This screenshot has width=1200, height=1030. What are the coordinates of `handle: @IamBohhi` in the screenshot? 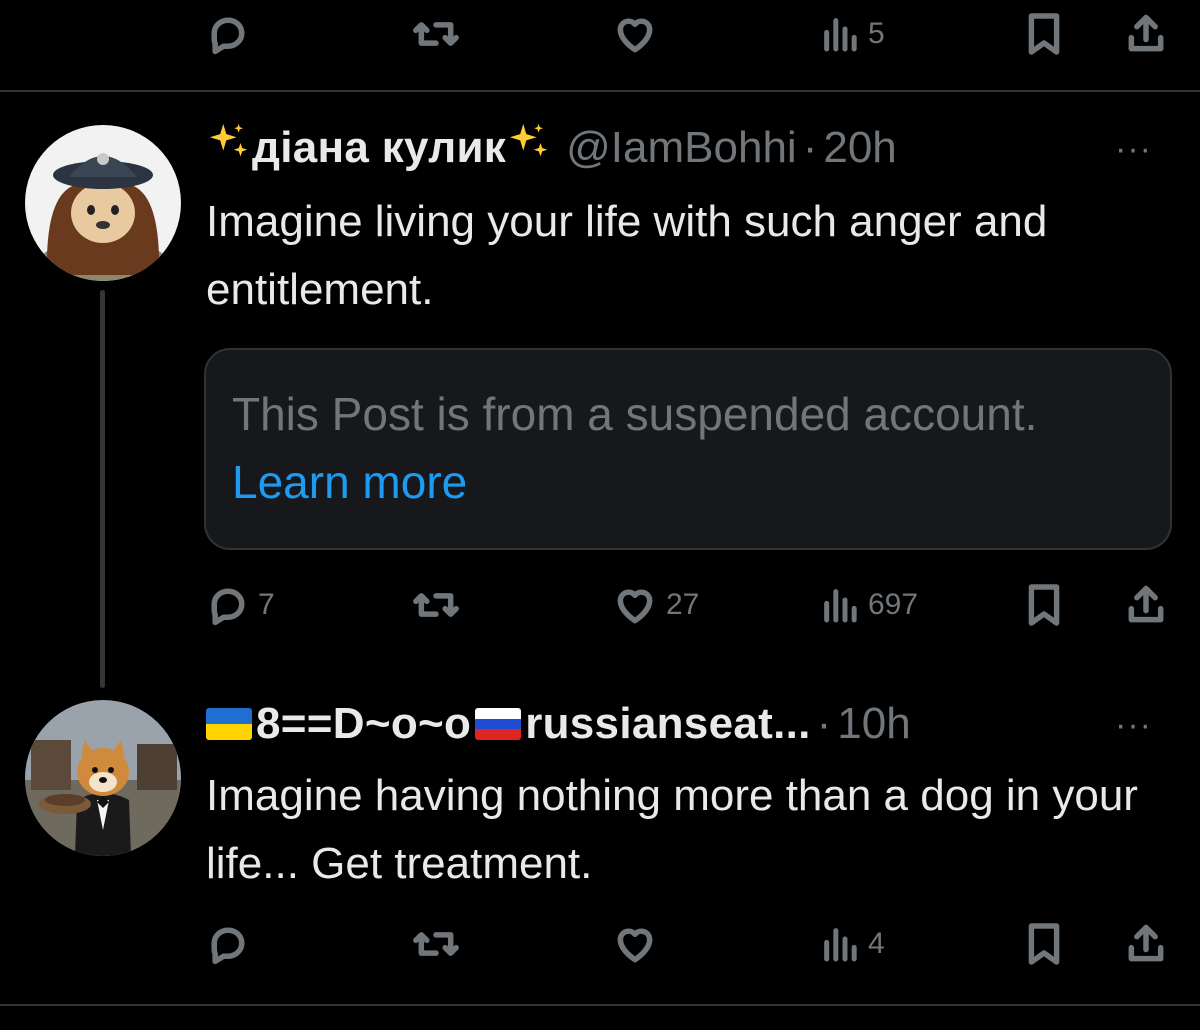 It's located at (681, 148).